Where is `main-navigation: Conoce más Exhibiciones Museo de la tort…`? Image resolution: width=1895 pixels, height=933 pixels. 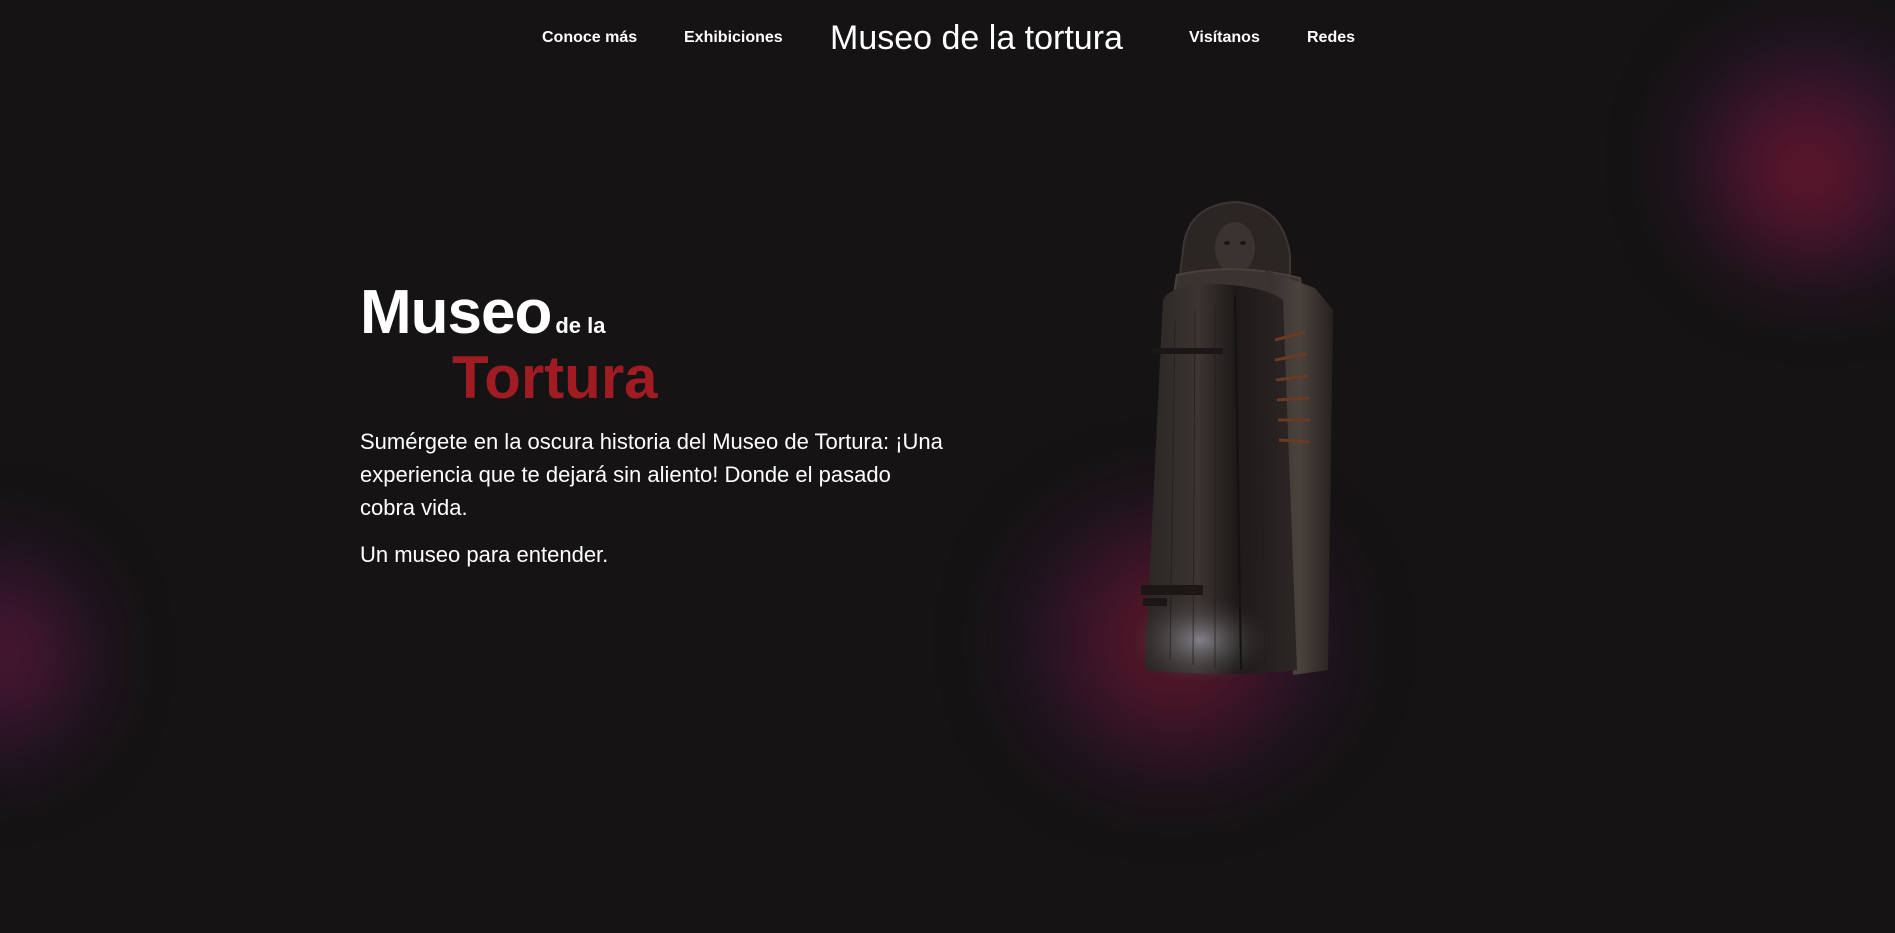
main-navigation: Conoce más Exhibiciones Museo de la tort… is located at coordinates (947, 40).